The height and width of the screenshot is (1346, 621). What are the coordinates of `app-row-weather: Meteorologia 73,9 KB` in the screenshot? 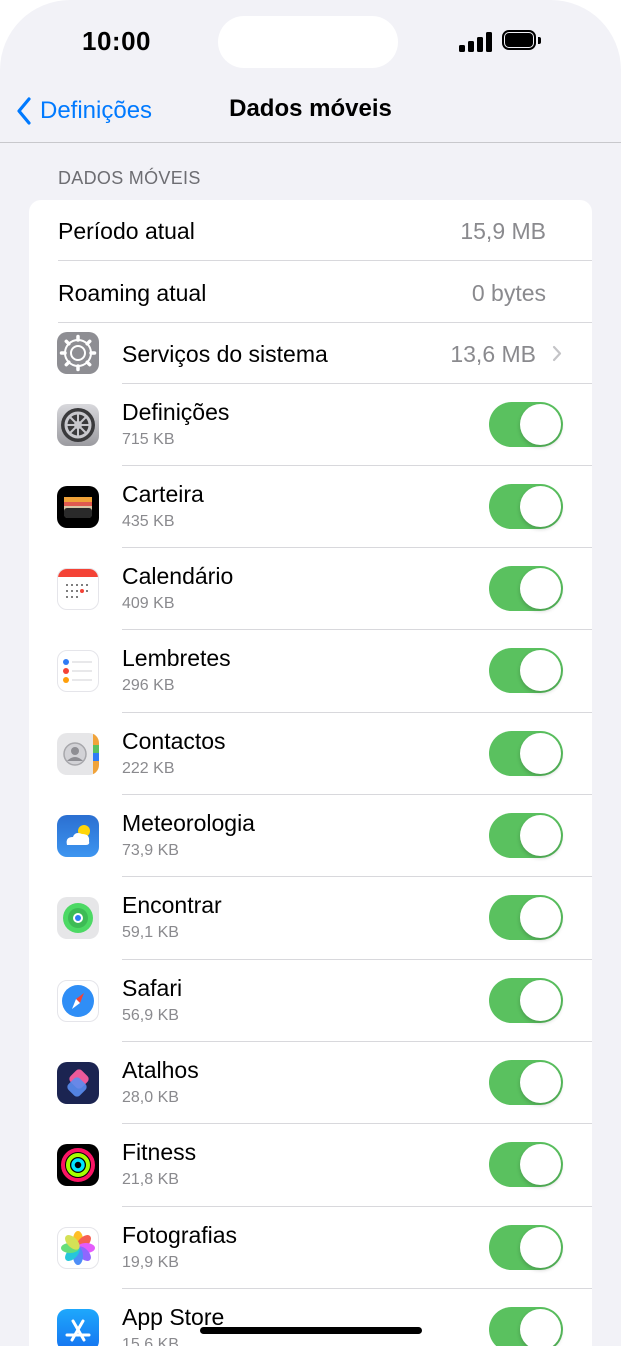 It's located at (310, 836).